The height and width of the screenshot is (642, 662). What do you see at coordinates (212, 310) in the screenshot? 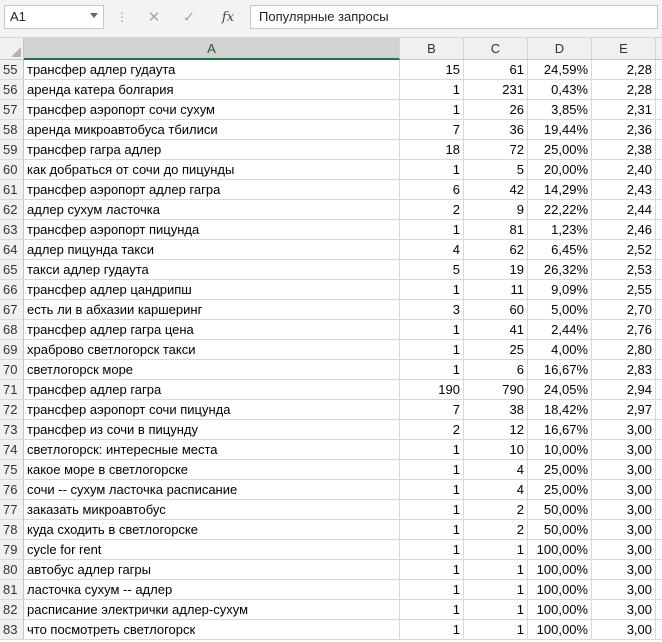
I see `cell-query: есть ли в абхазии каршеринг` at bounding box center [212, 310].